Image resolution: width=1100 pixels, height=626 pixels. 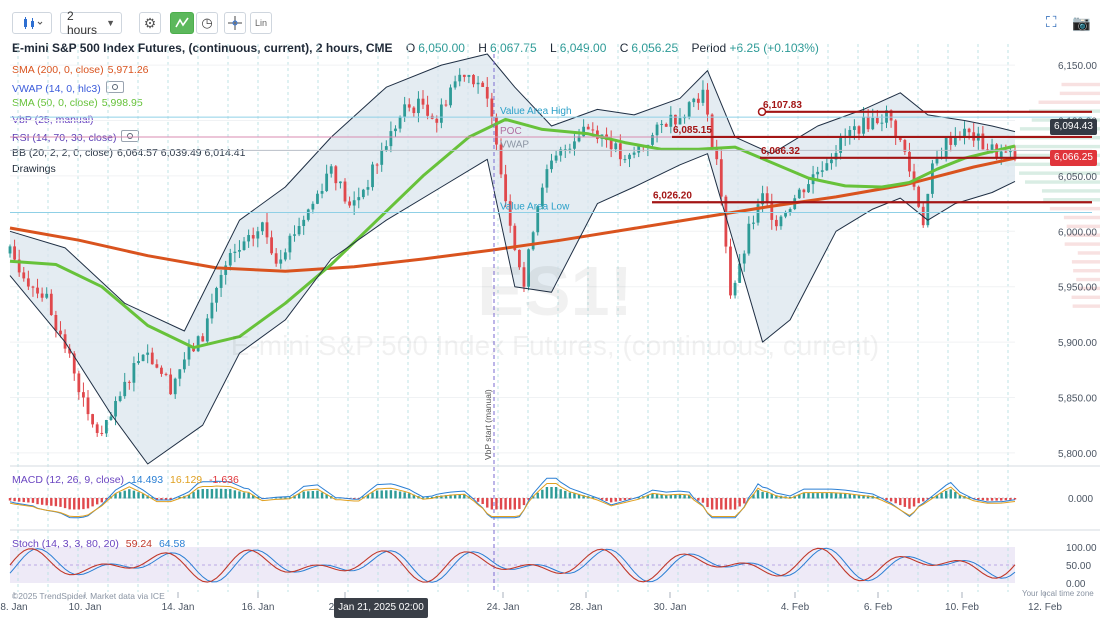 What do you see at coordinates (1078, 566) in the screenshot?
I see `stoch-tick-label: 50.00` at bounding box center [1078, 566].